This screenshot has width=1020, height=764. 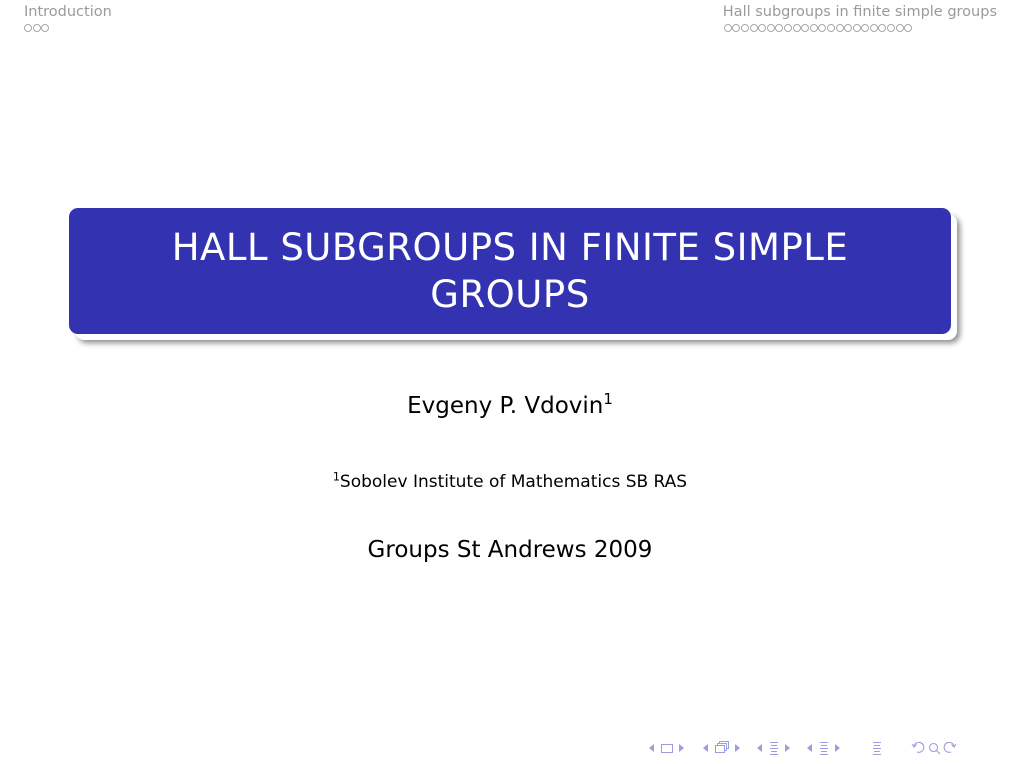 I want to click on institute-name: Sobolev Institute of Mathematics SB RAS, so click(x=513, y=482).